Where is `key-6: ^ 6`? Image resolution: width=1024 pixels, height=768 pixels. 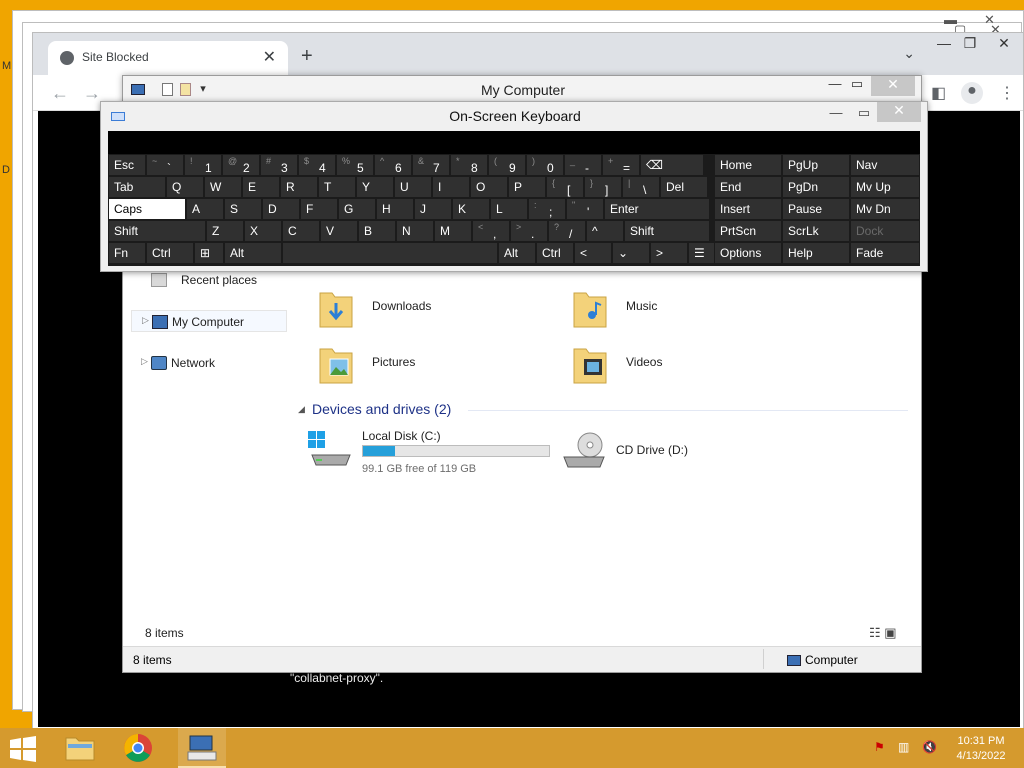 key-6: ^ 6 is located at coordinates (393, 165).